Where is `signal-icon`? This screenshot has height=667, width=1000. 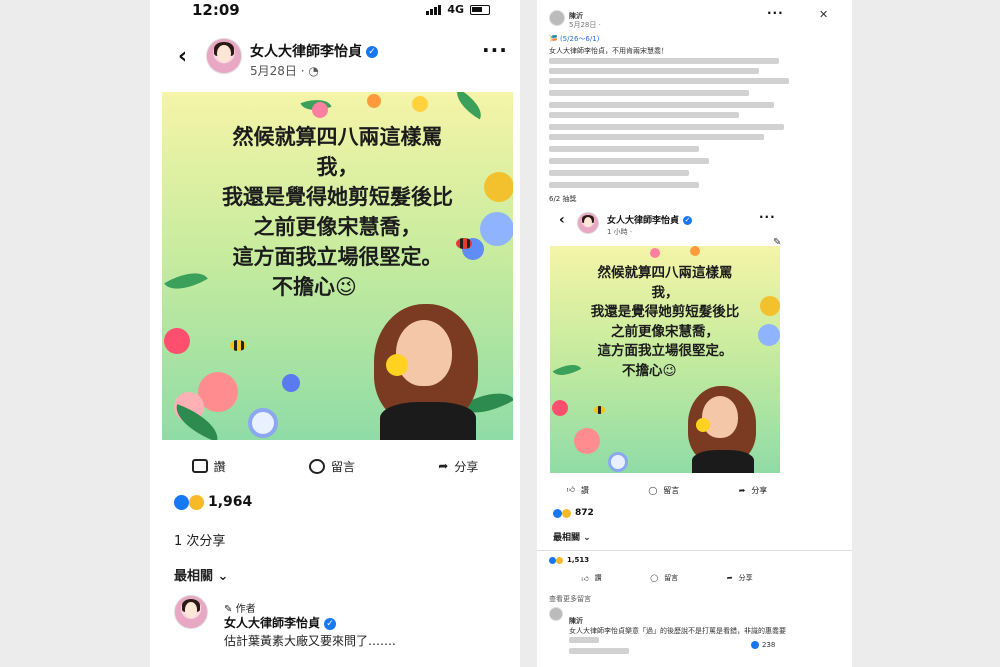
signal-icon is located at coordinates (434, 9).